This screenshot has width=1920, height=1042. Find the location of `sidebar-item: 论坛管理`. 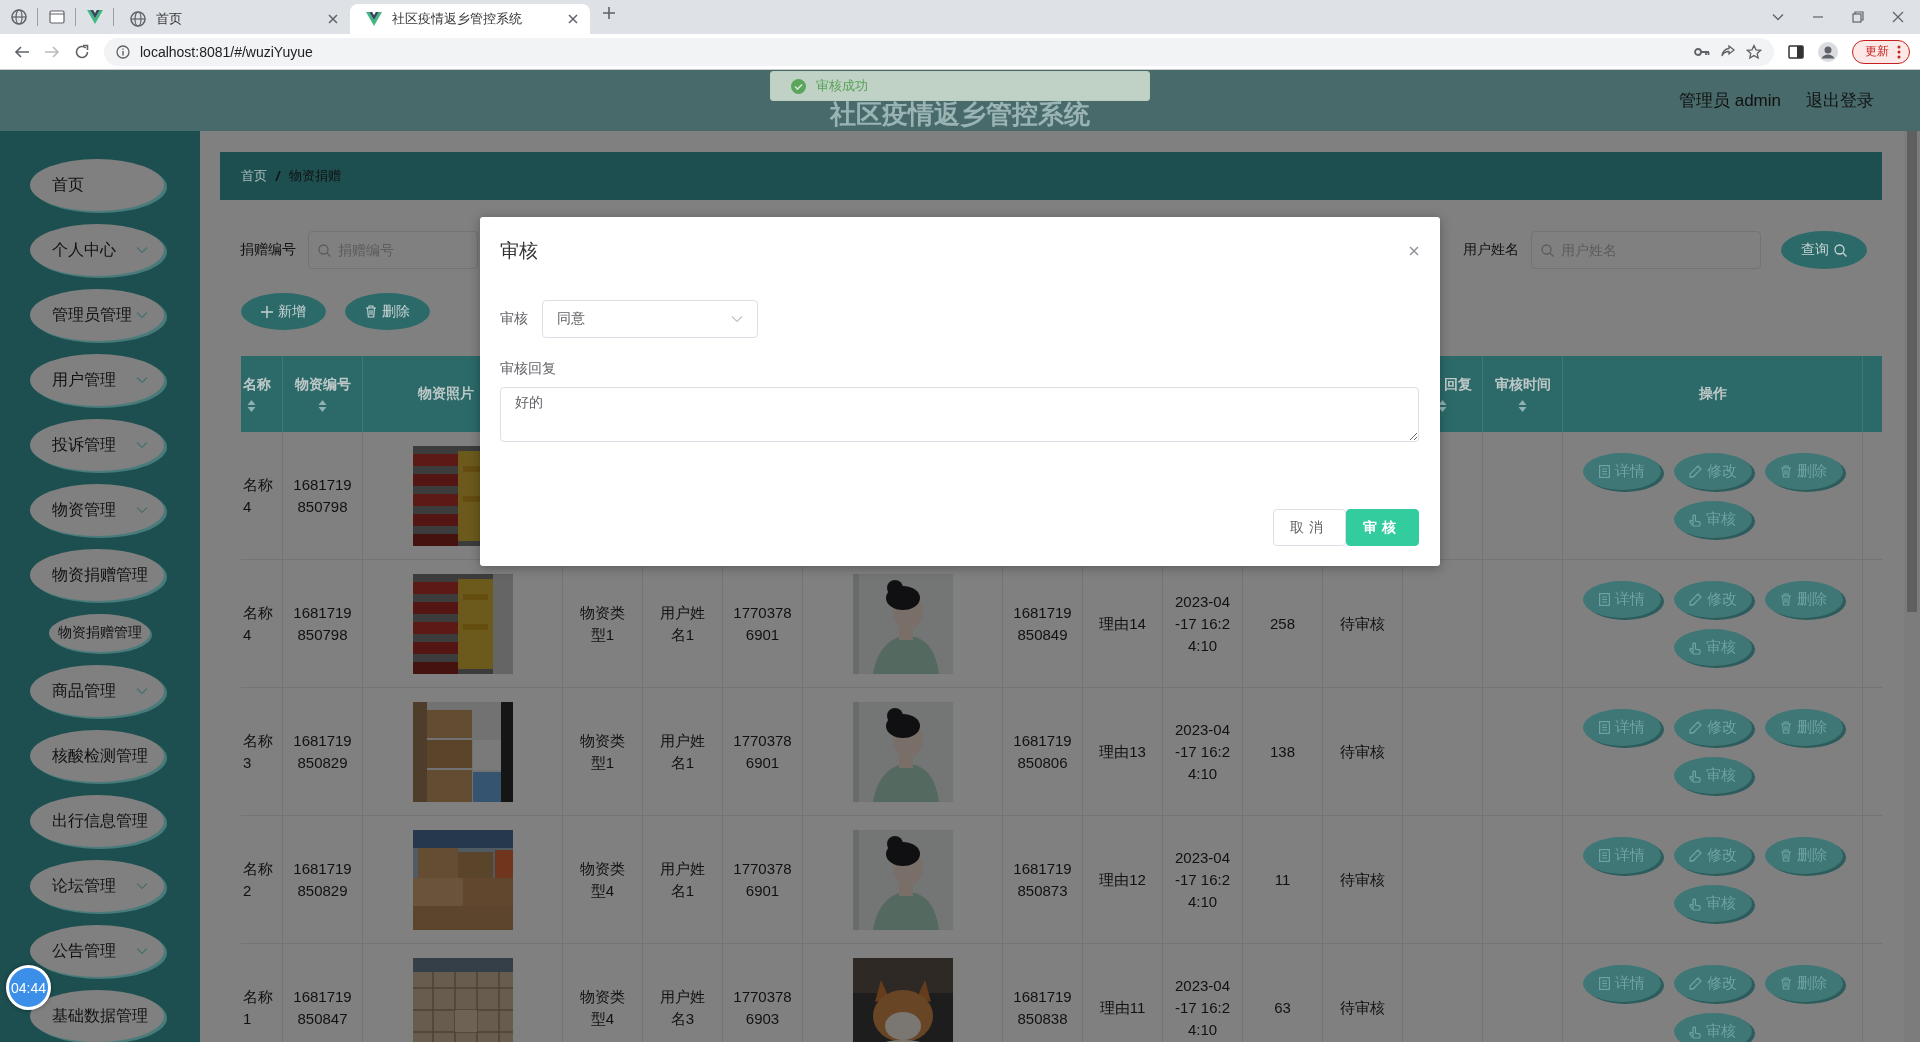

sidebar-item: 论坛管理 is located at coordinates (97, 886).